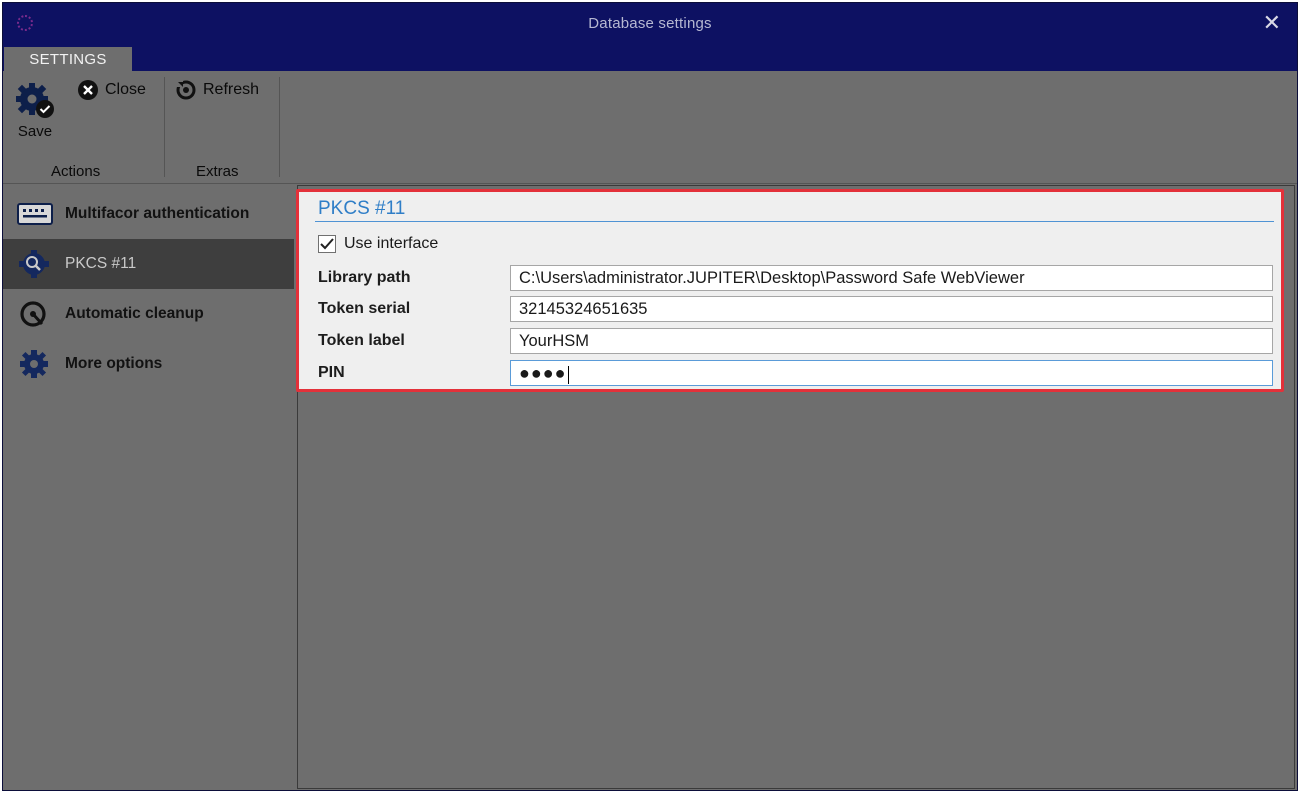 The width and height of the screenshot is (1300, 794). I want to click on sidebar-item-more-options: More options, so click(148, 364).